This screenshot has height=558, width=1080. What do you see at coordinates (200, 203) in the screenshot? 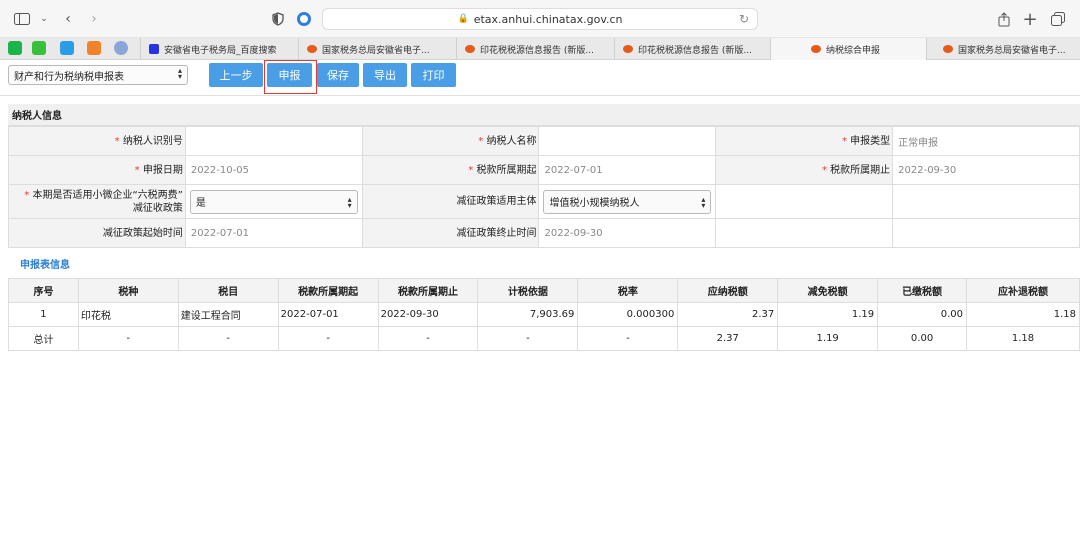
I see `policy-applicable-value: 是` at bounding box center [200, 203].